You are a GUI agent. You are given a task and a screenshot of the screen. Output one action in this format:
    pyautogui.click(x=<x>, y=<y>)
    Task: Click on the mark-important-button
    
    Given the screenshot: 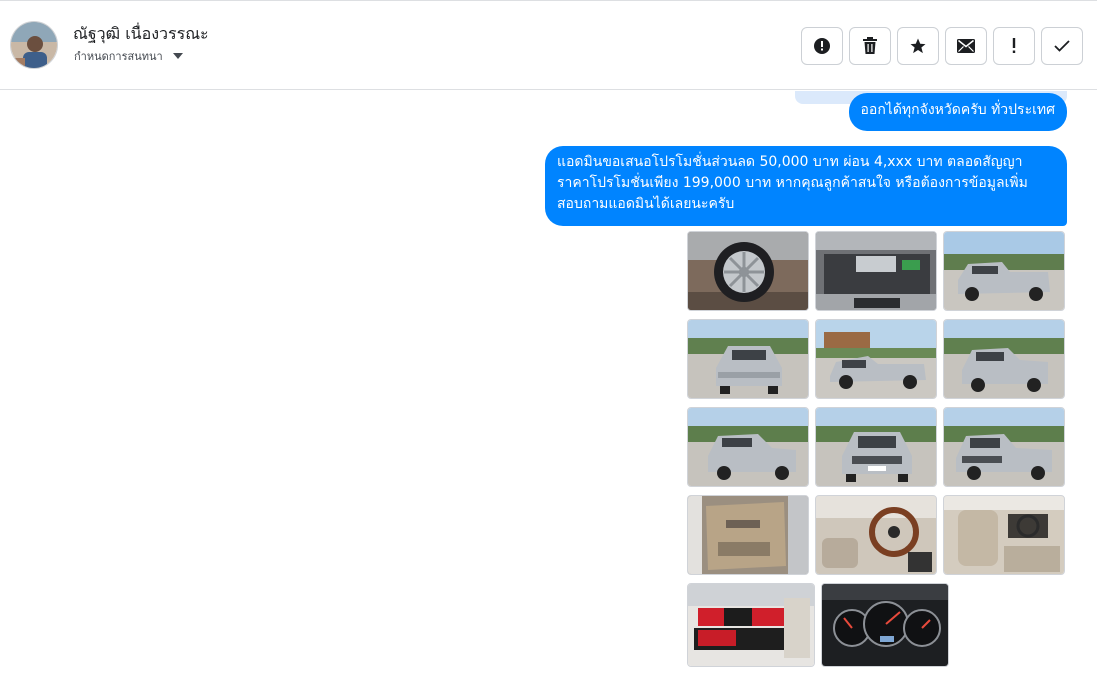 What is the action you would take?
    pyautogui.click(x=1014, y=46)
    